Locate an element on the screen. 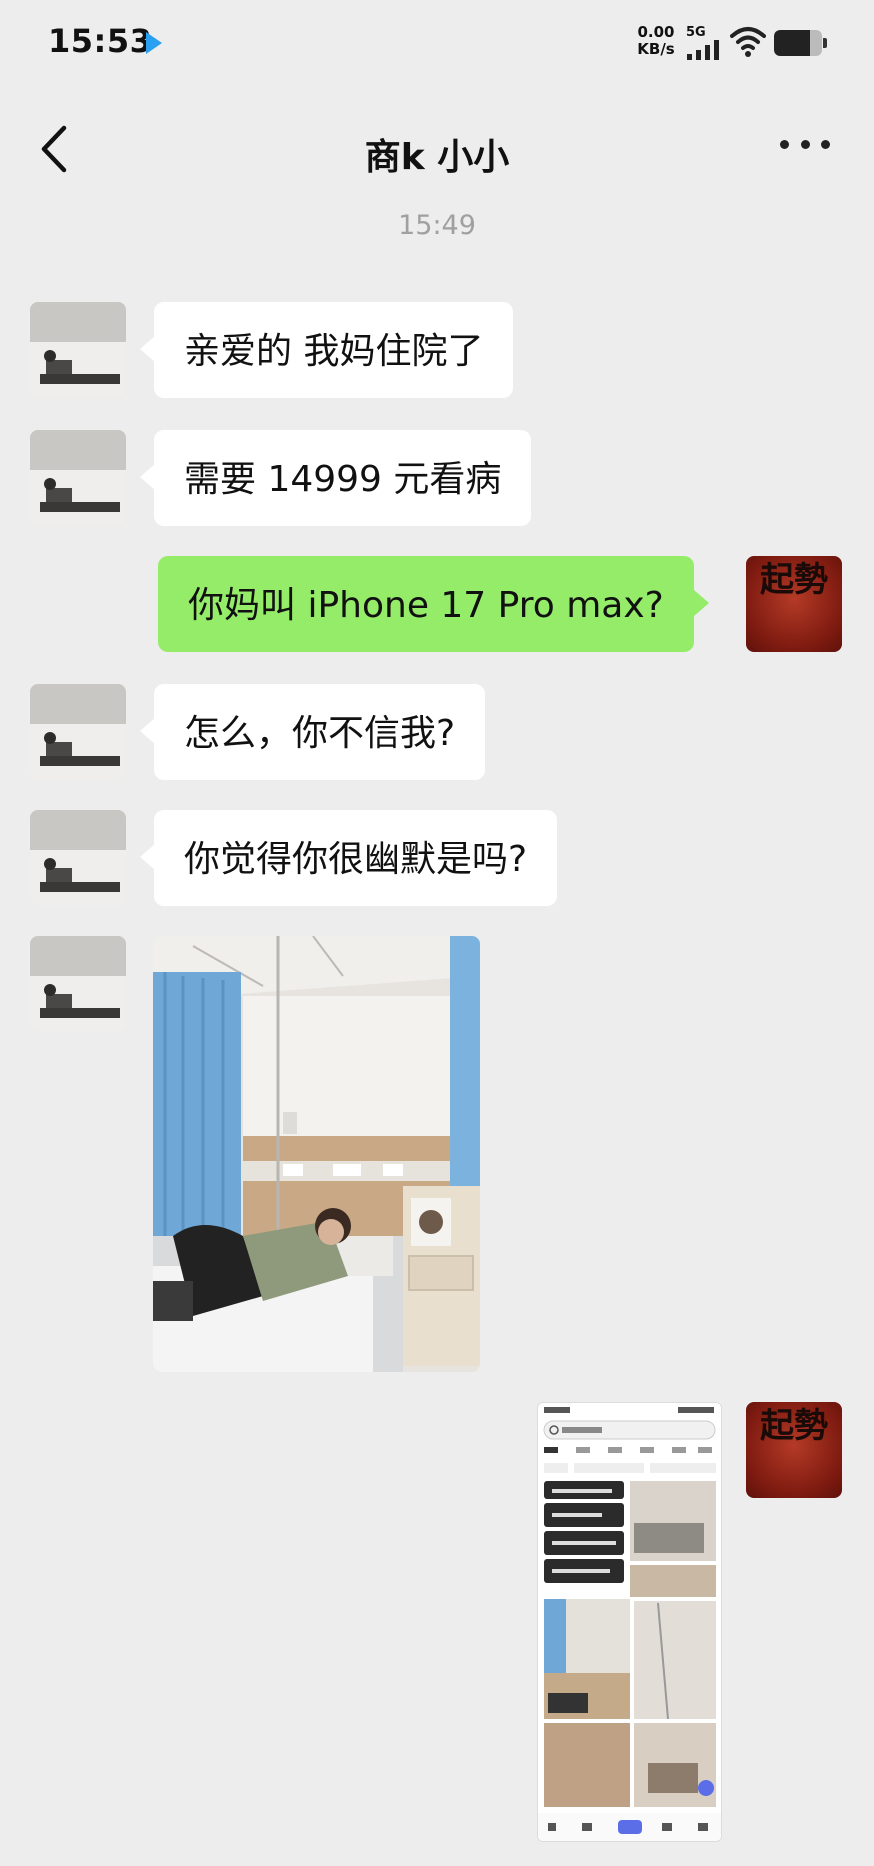 The image size is (874, 1866). network-speed: 0.00 KB/s is located at coordinates (656, 41).